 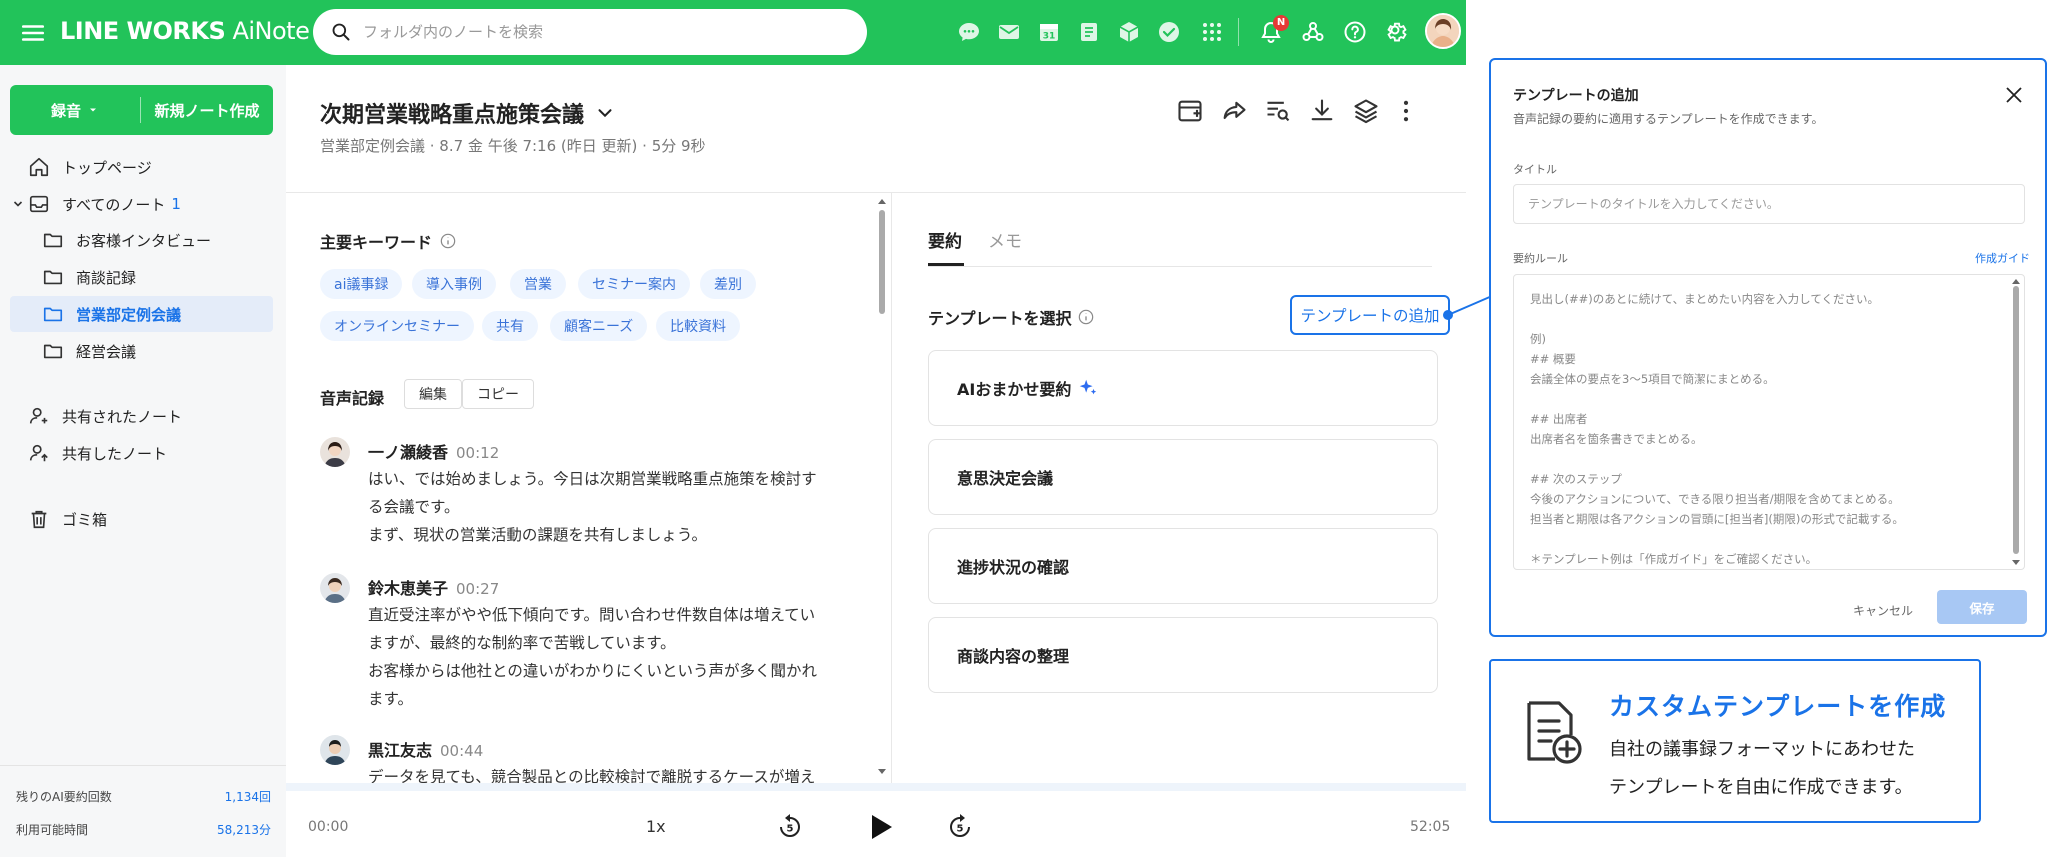 What do you see at coordinates (698, 326) in the screenshot?
I see `keyword-chip: 比較資料` at bounding box center [698, 326].